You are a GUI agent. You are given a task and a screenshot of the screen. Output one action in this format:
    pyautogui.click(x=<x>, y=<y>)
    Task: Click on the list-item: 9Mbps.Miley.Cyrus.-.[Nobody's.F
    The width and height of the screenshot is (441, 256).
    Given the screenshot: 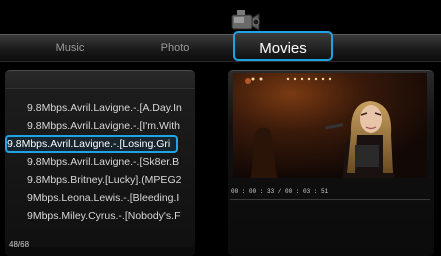 What is the action you would take?
    pyautogui.click(x=108, y=216)
    